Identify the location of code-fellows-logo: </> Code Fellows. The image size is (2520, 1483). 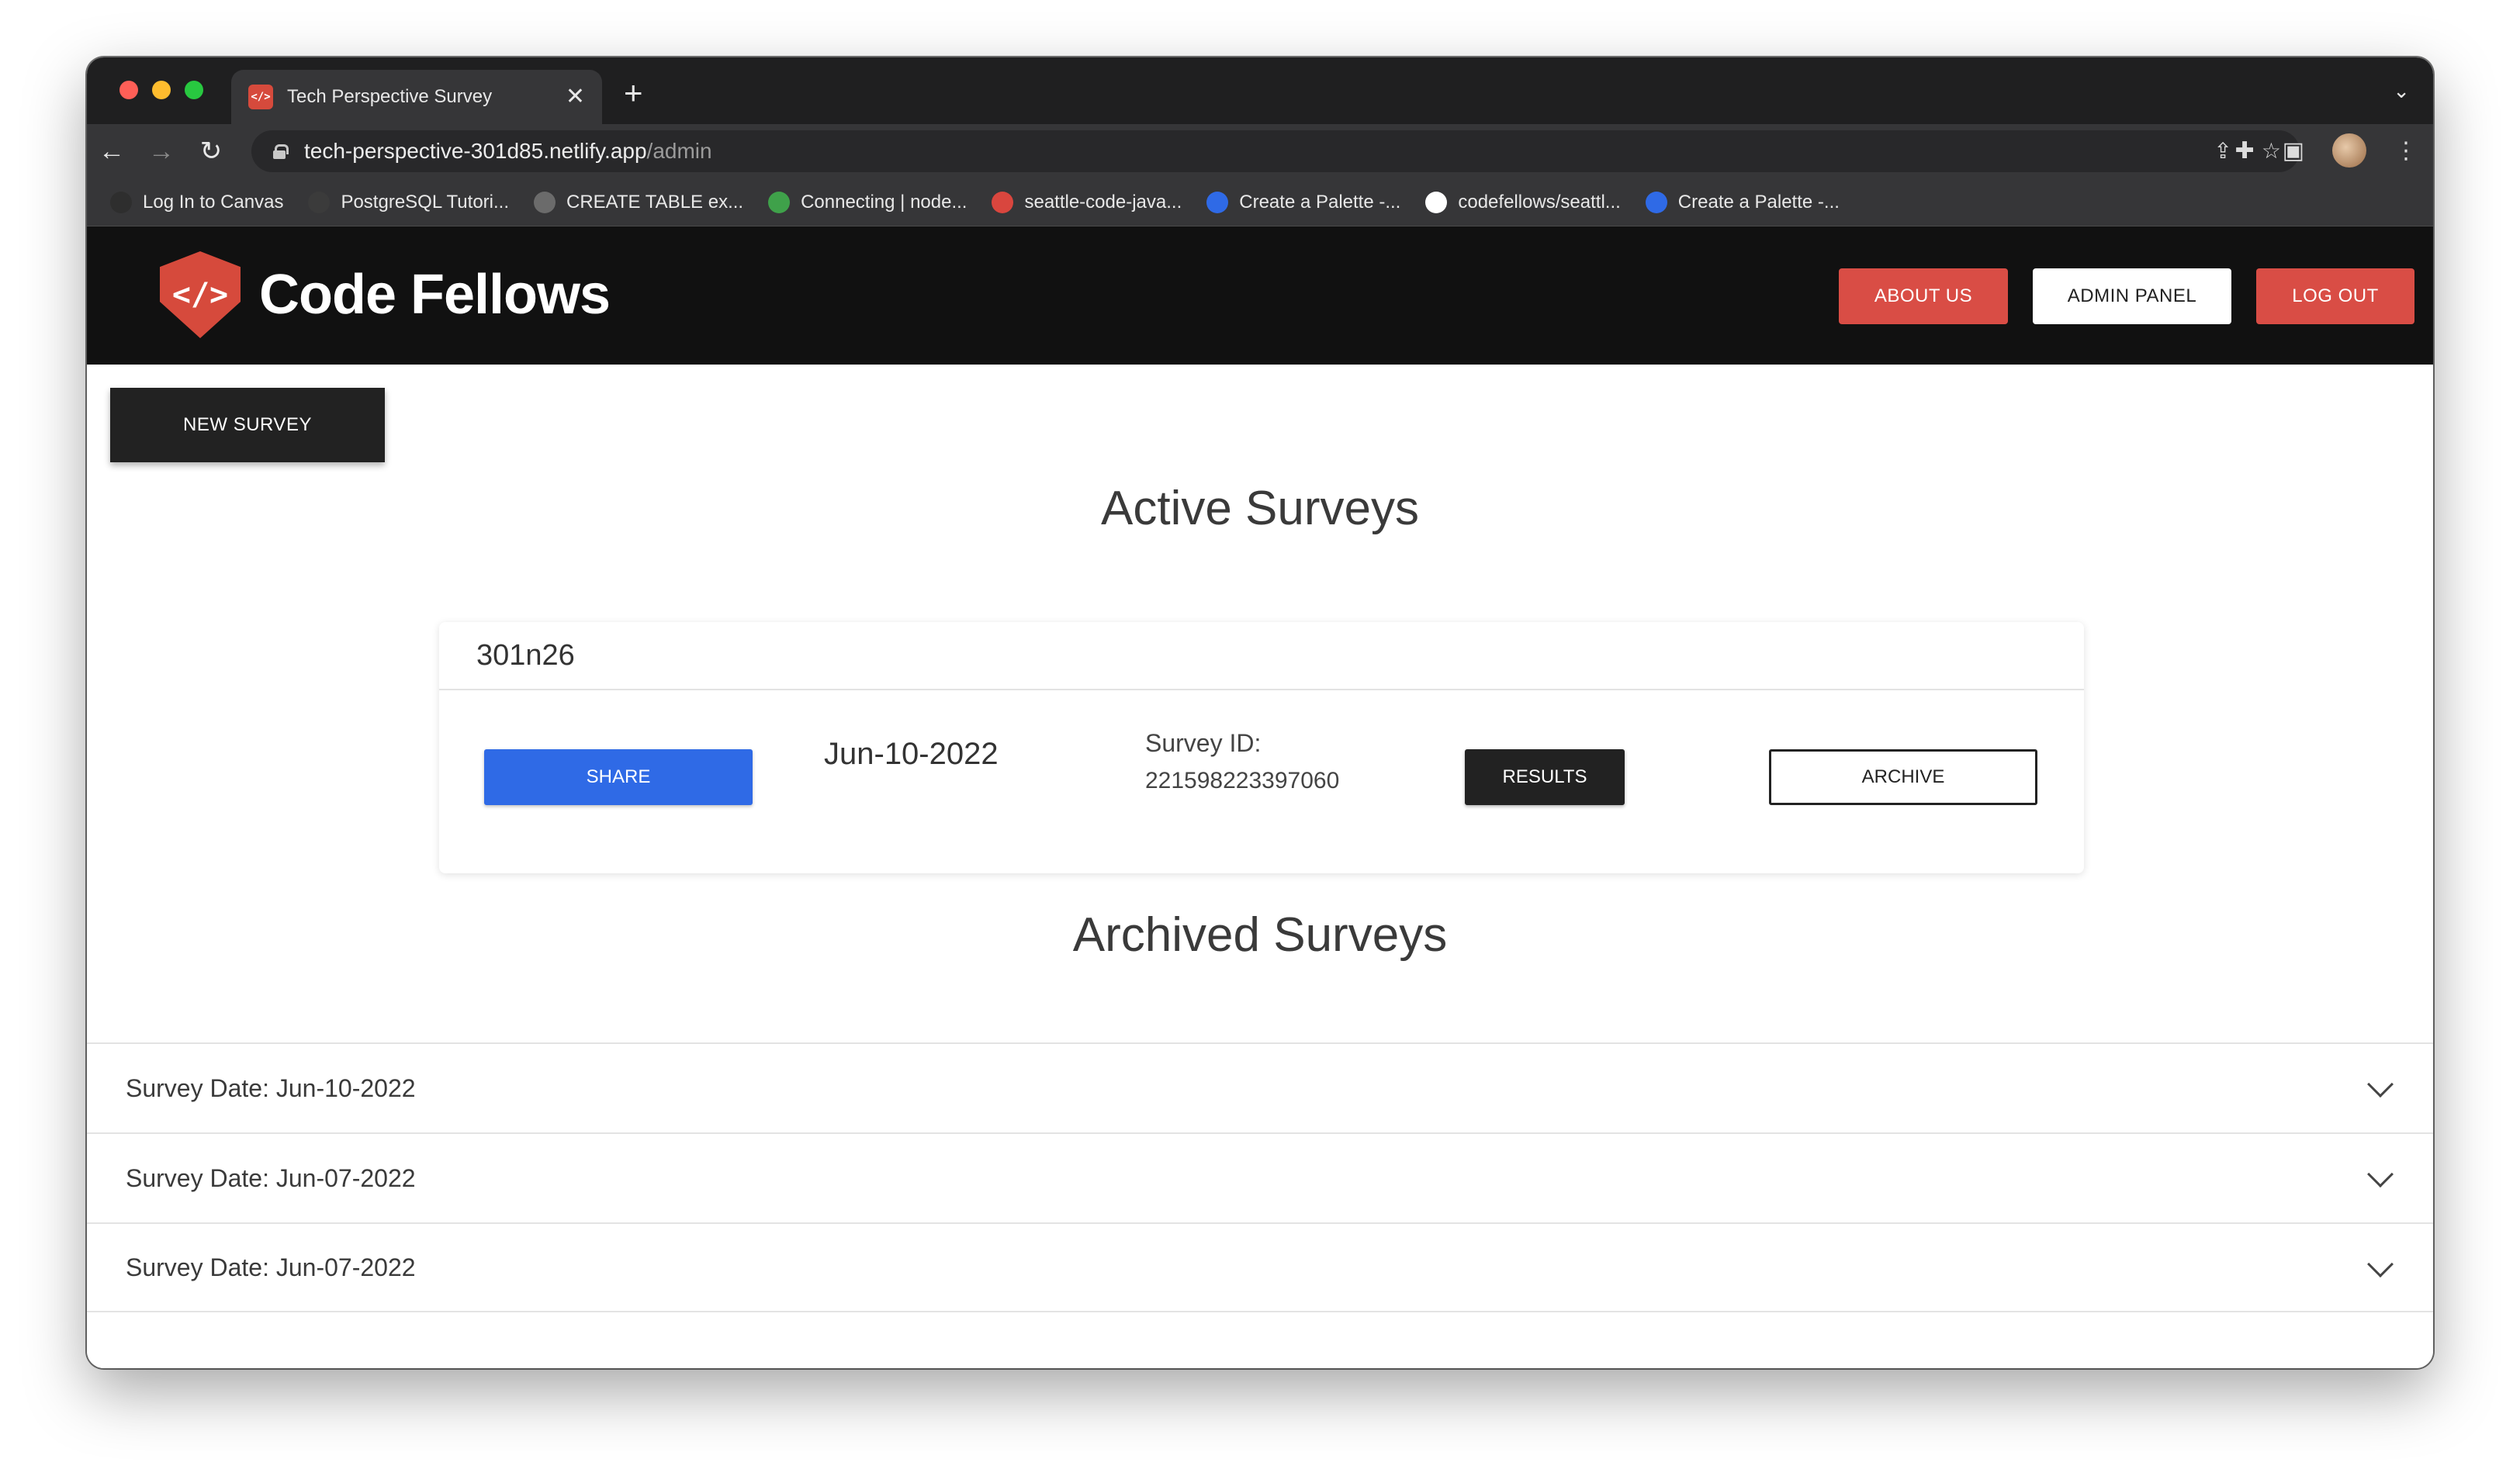
(385, 294).